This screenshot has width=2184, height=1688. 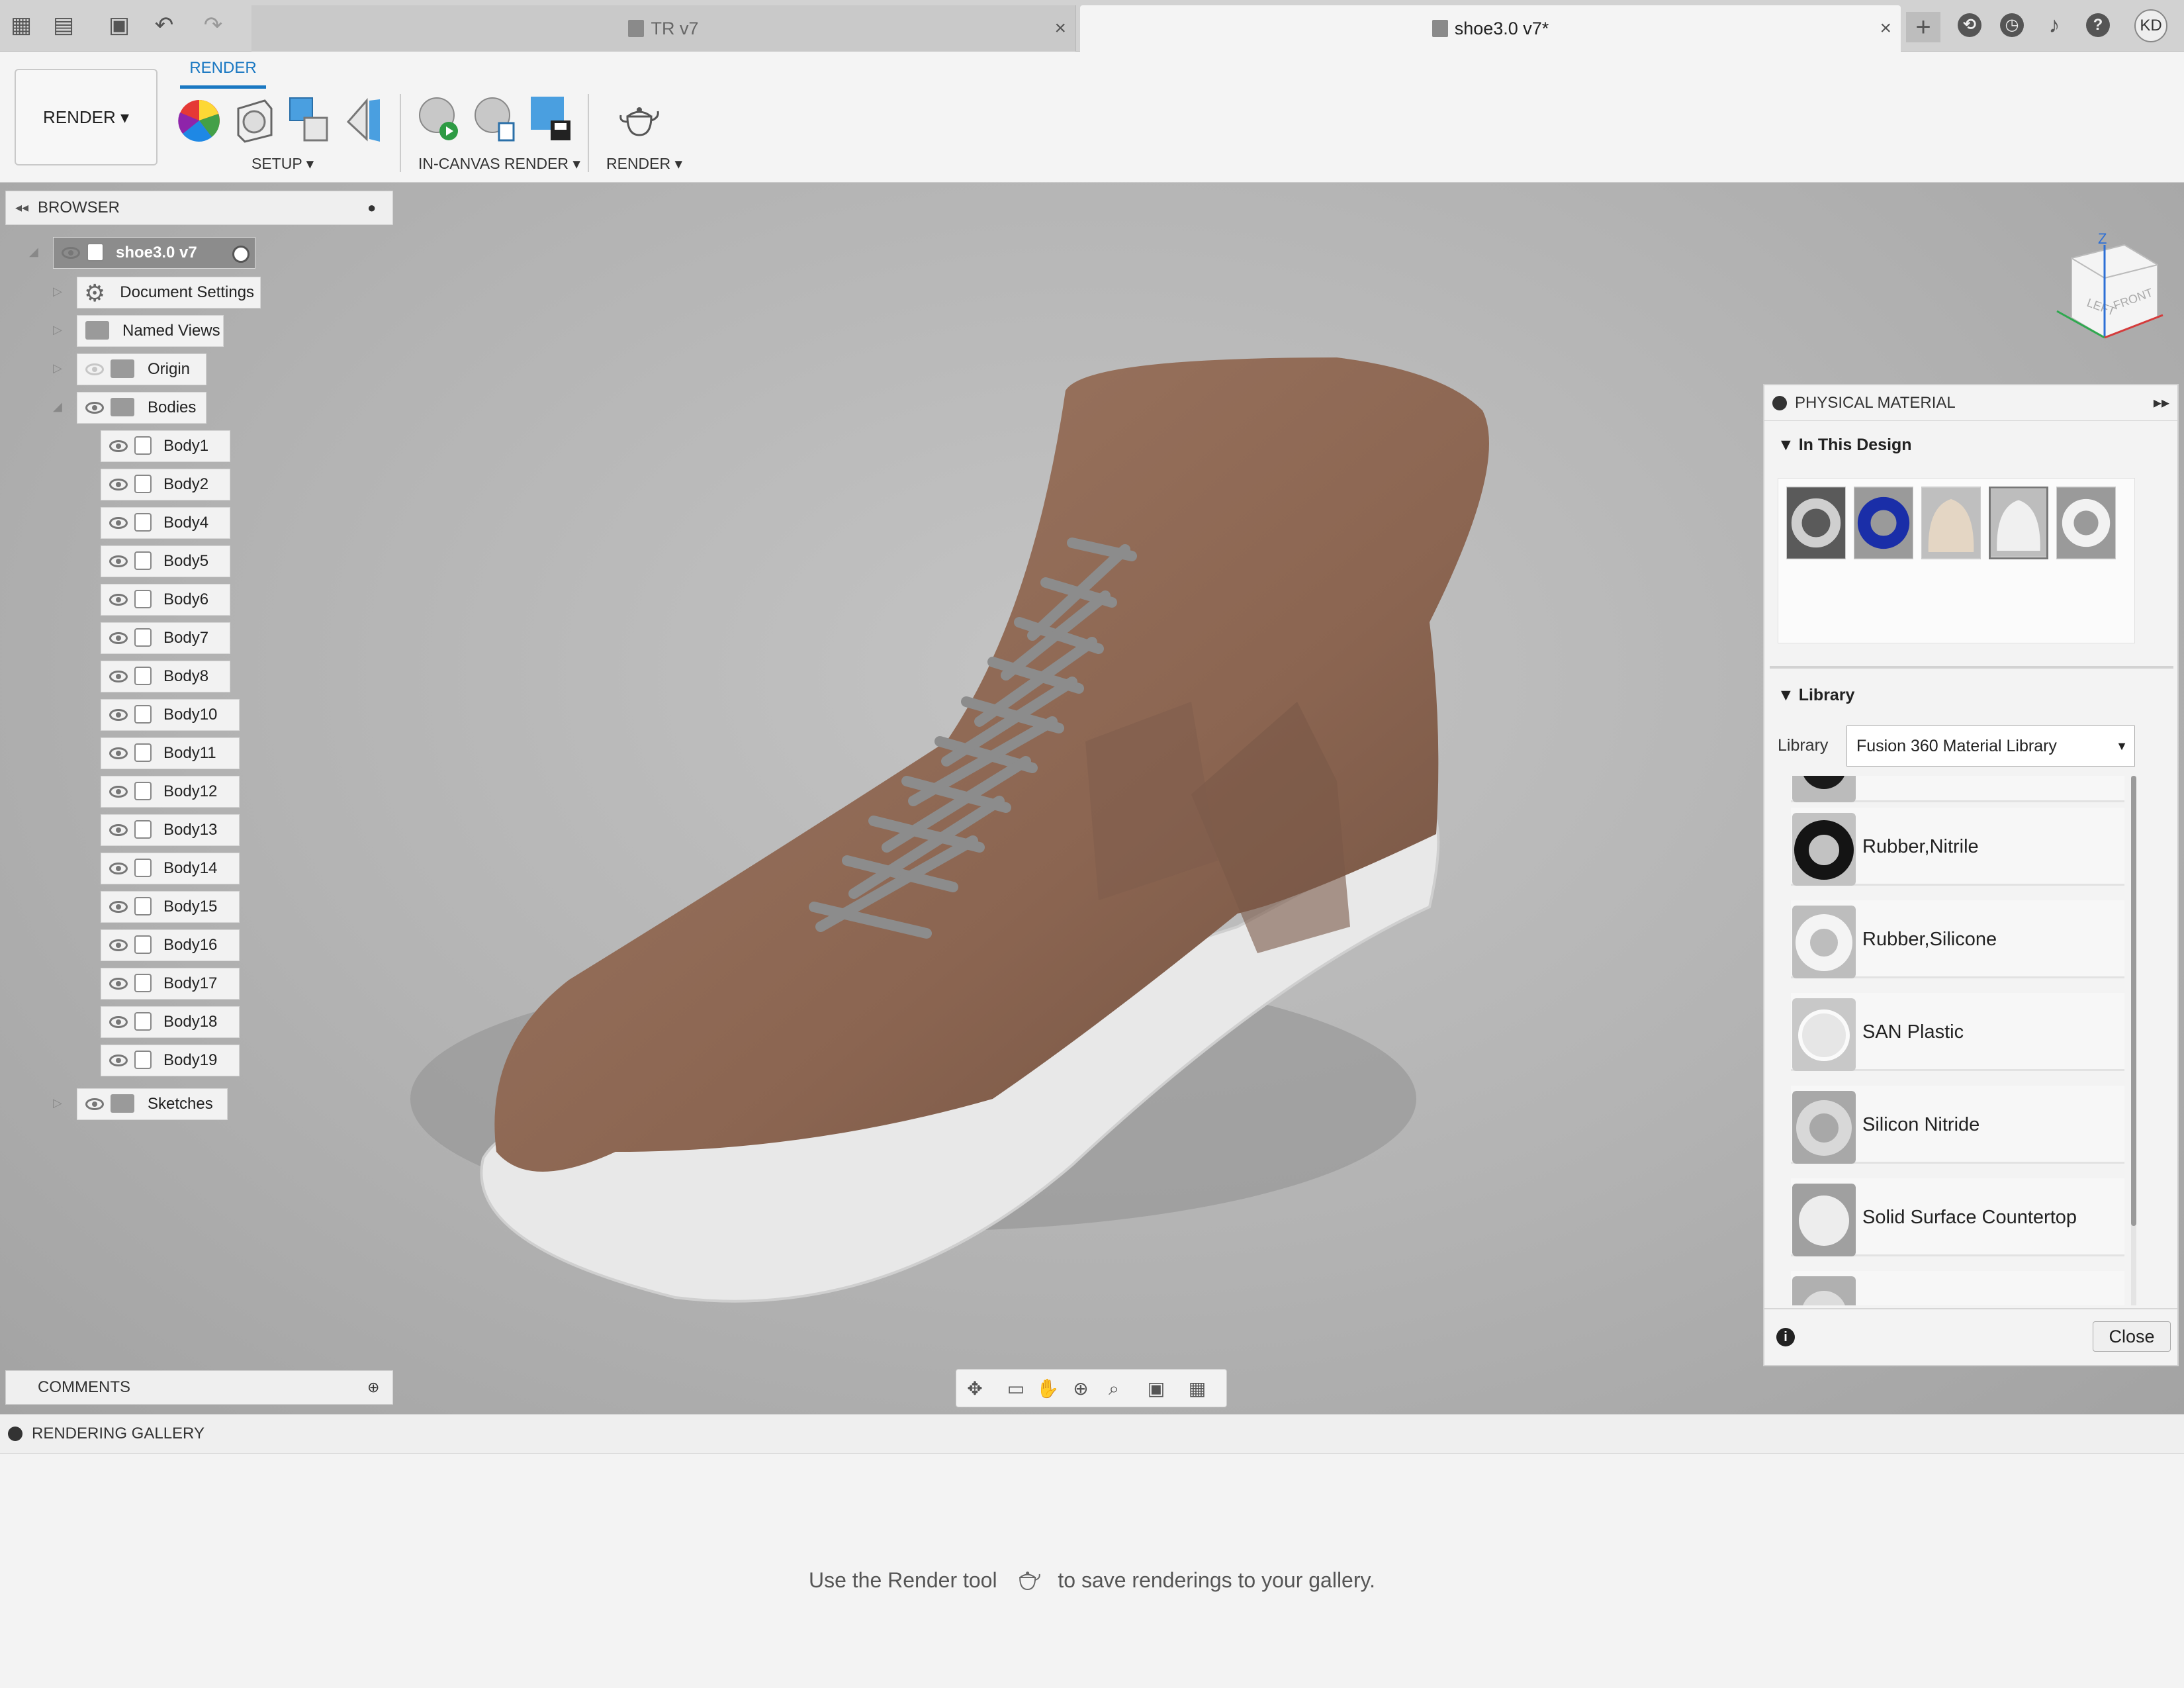 What do you see at coordinates (1114, 1388) in the screenshot?
I see `fit-icon: ⌕` at bounding box center [1114, 1388].